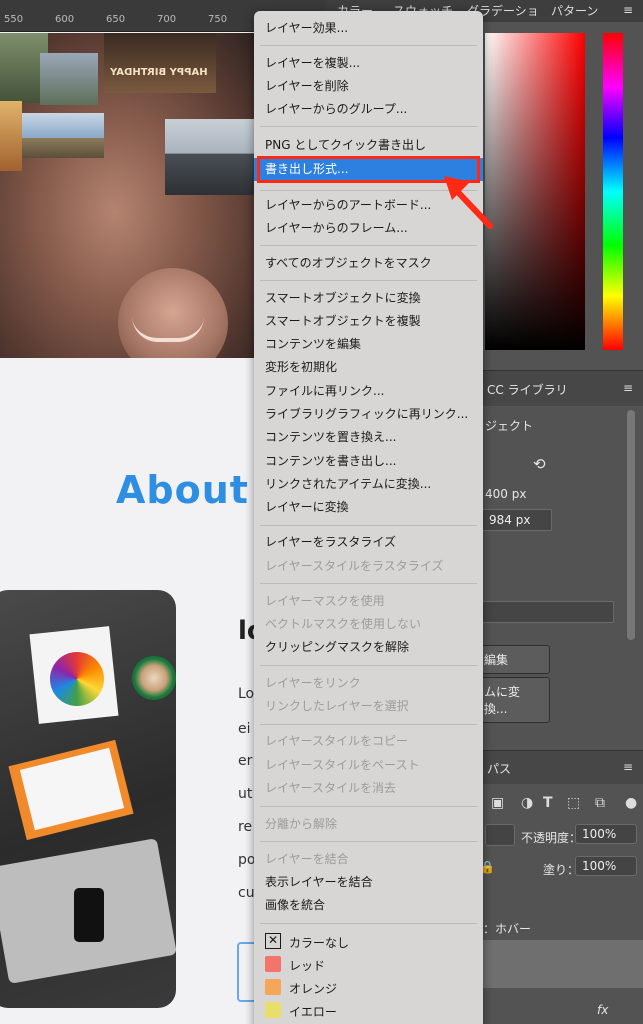 The height and width of the screenshot is (1024, 643). What do you see at coordinates (368, 263) in the screenshot?
I see `menu-item-mask-all-objects: すべてのオブジェクトをマスク` at bounding box center [368, 263].